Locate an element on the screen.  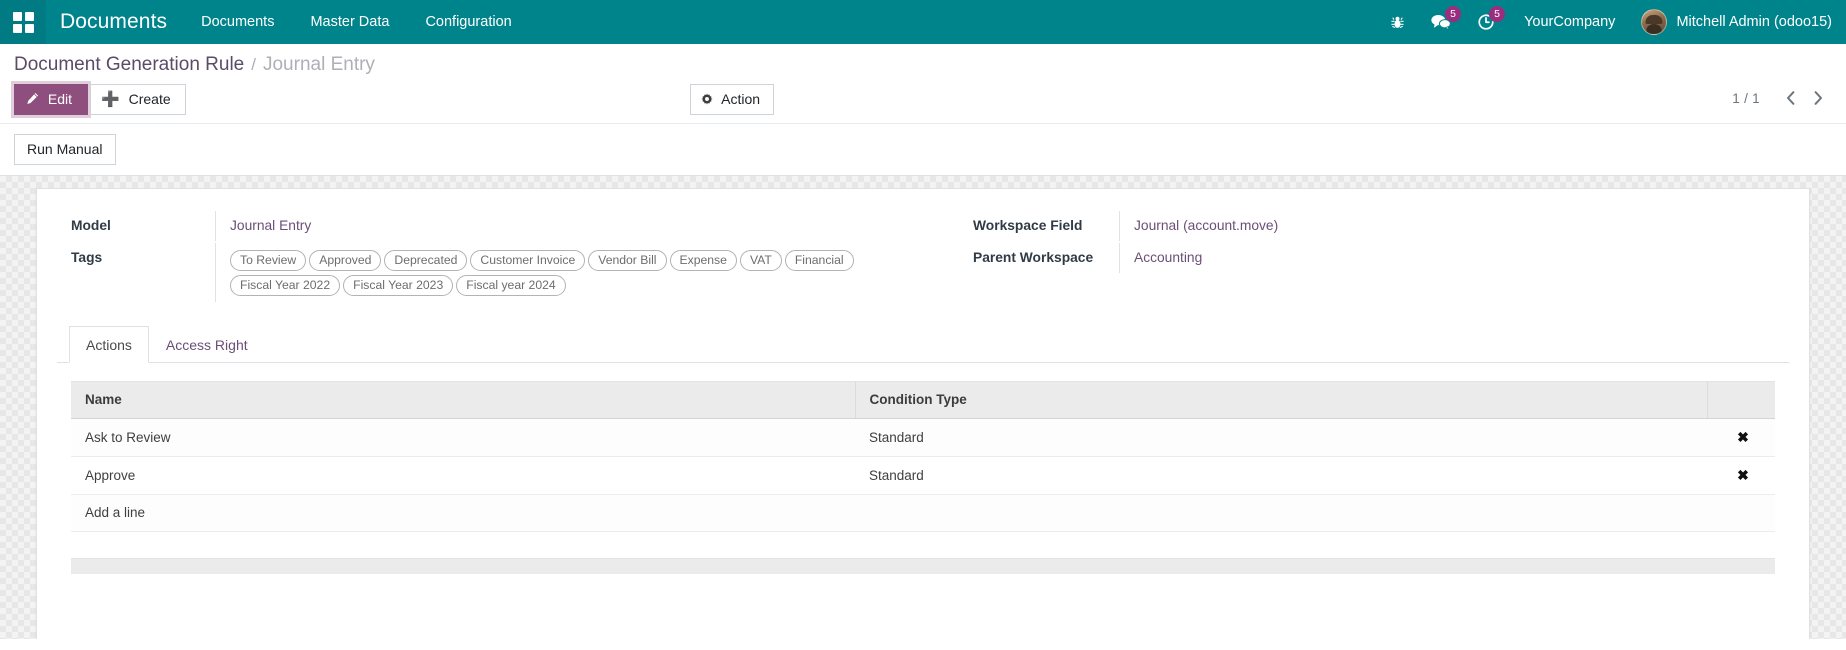
plus-icon: ➕ is located at coordinates (110, 99).